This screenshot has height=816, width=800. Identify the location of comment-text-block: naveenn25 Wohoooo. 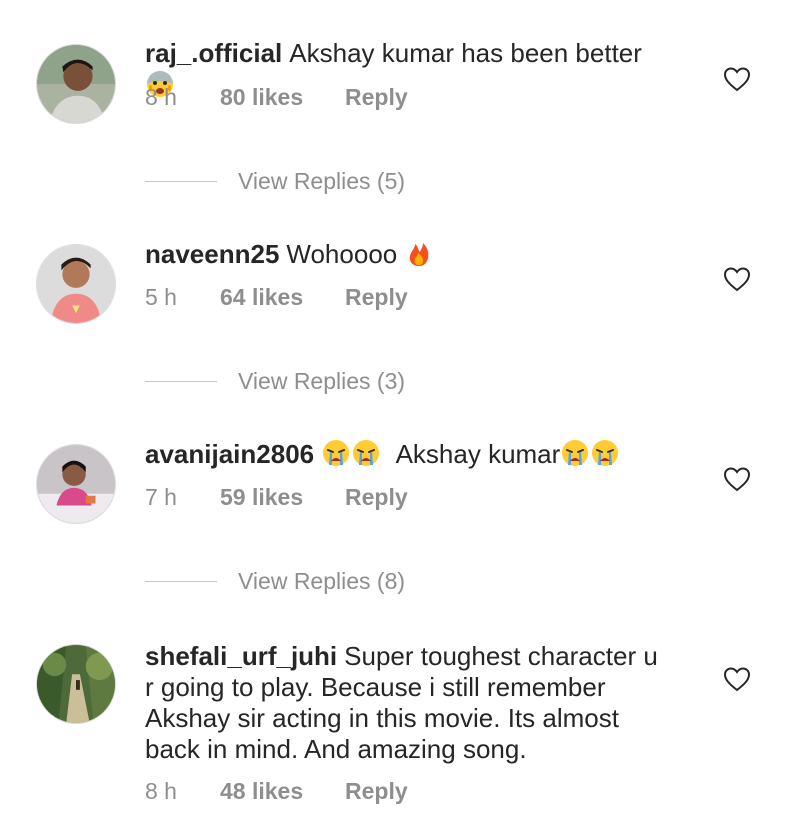
(410, 254).